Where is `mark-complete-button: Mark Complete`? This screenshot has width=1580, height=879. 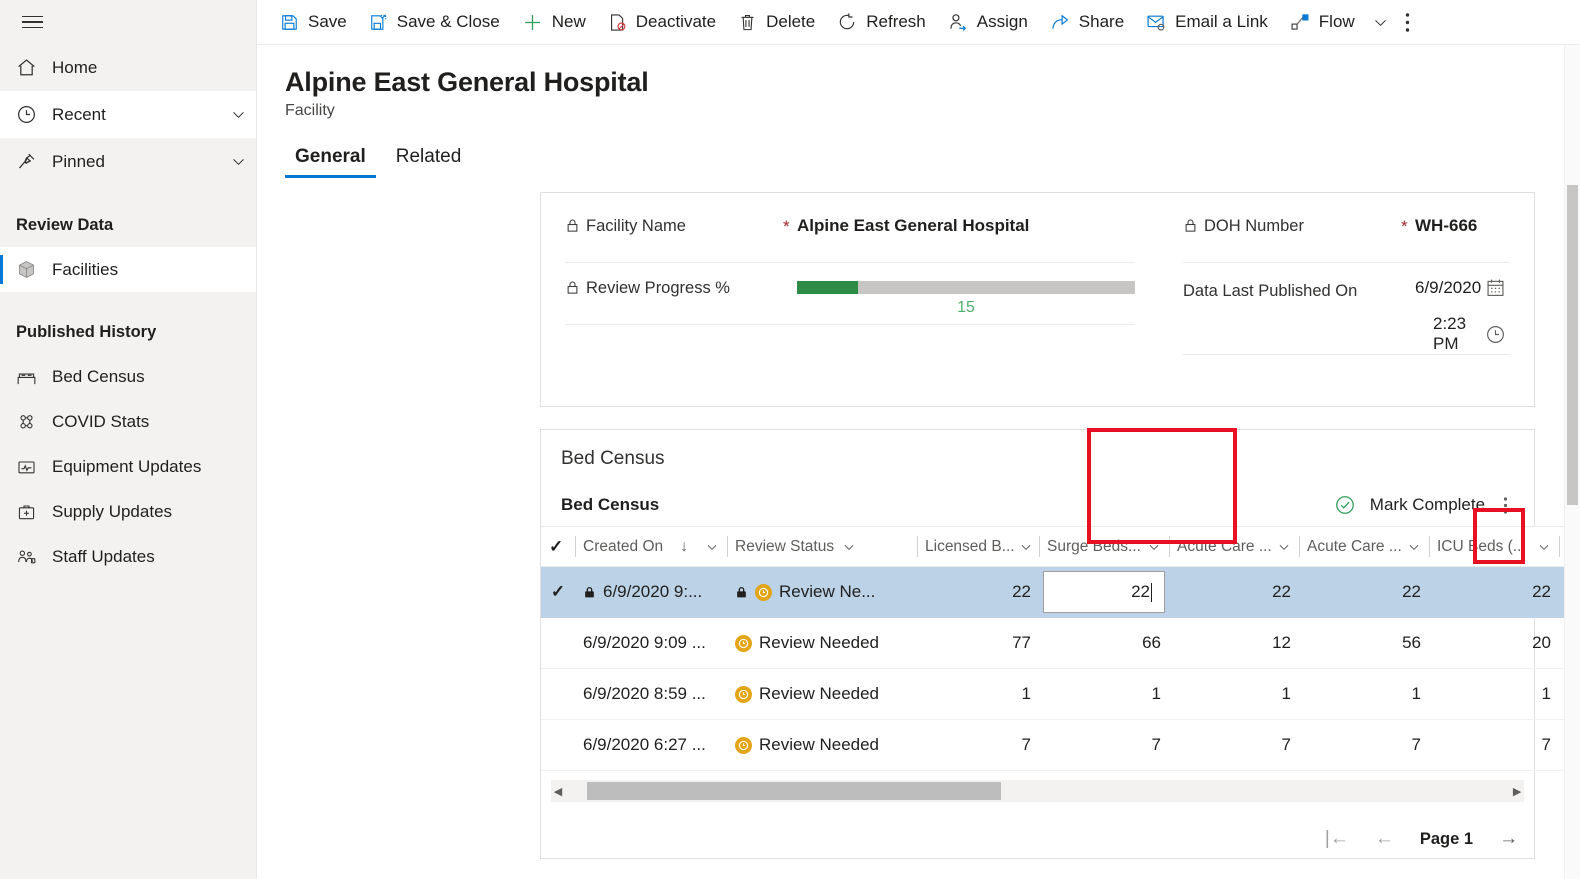
mark-complete-button: Mark Complete is located at coordinates (1409, 505).